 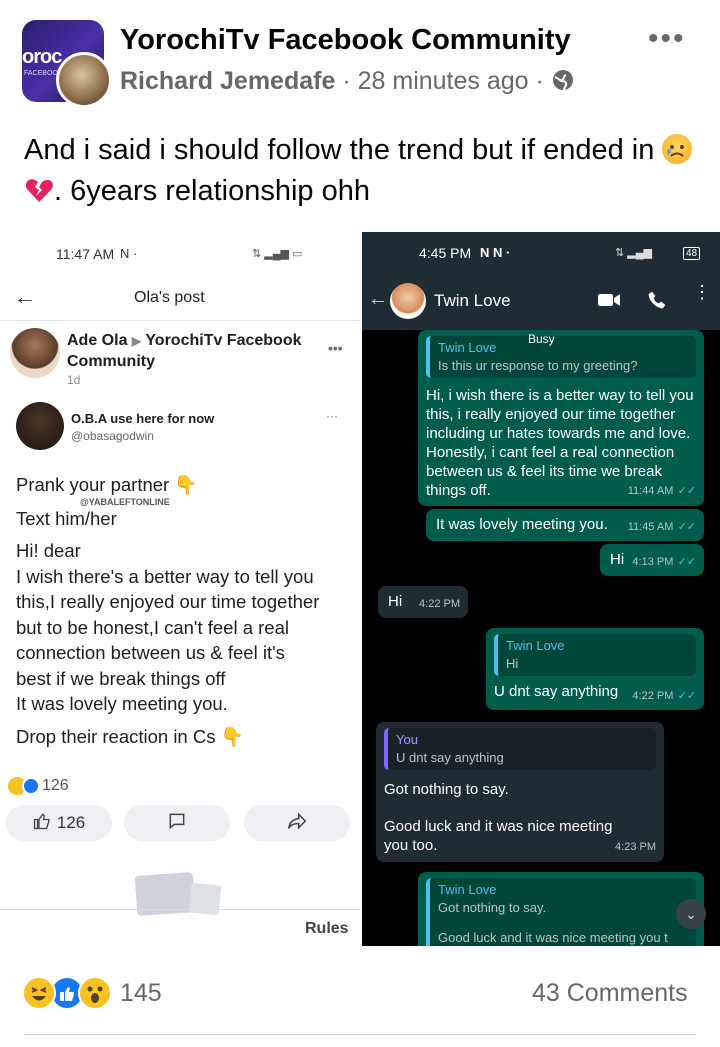 I want to click on share-icon, so click(x=297, y=823).